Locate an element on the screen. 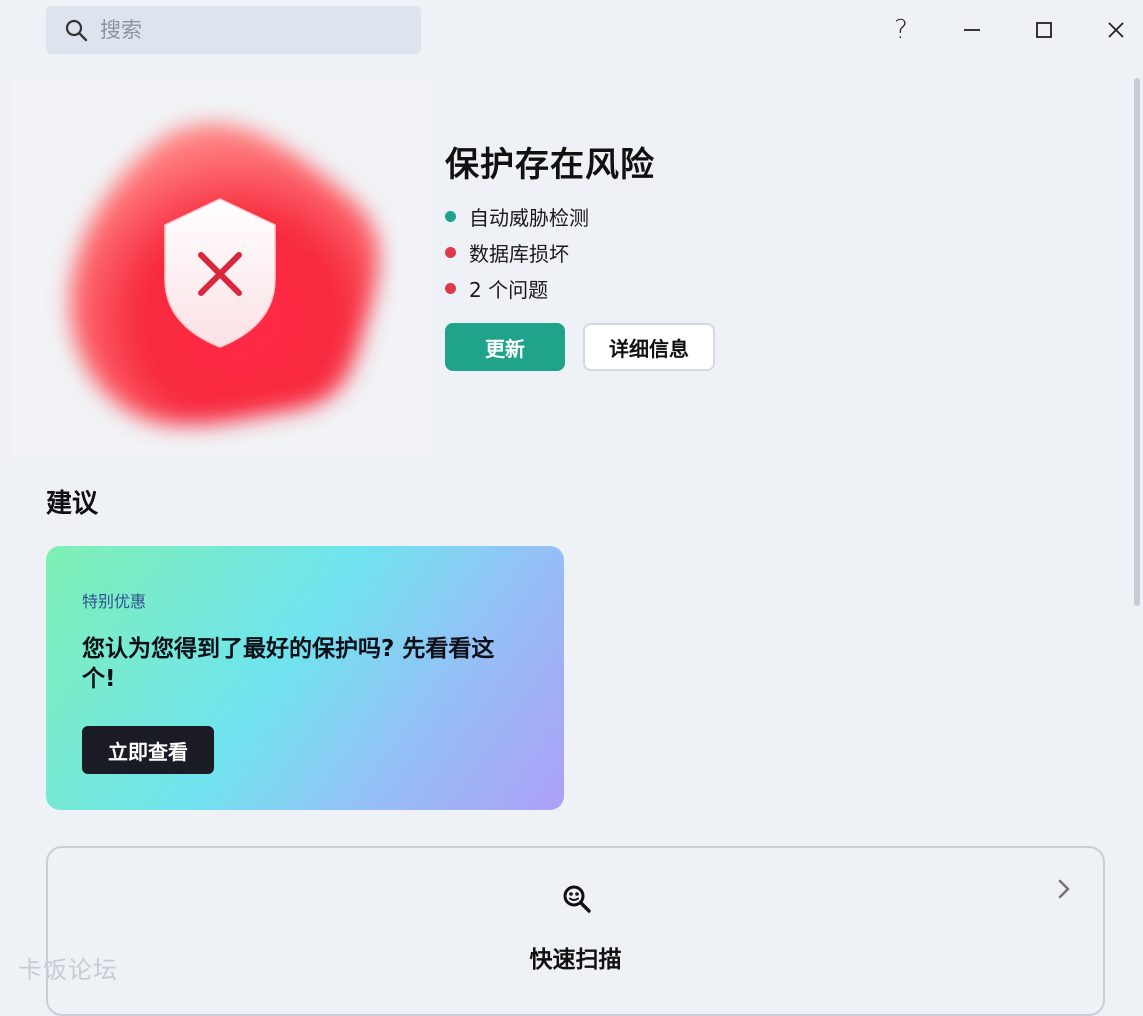 This screenshot has height=1016, width=1143. status-item-label: 自动威胁检测 is located at coordinates (529, 217).